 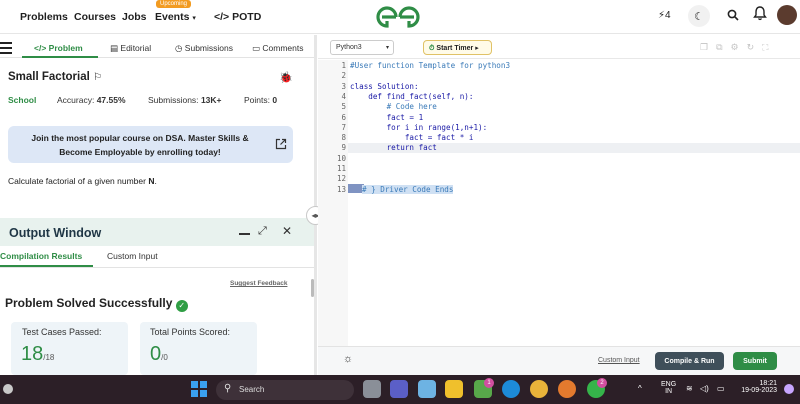 I want to click on tab-editorial: ▤ Editorial, so click(x=130, y=48).